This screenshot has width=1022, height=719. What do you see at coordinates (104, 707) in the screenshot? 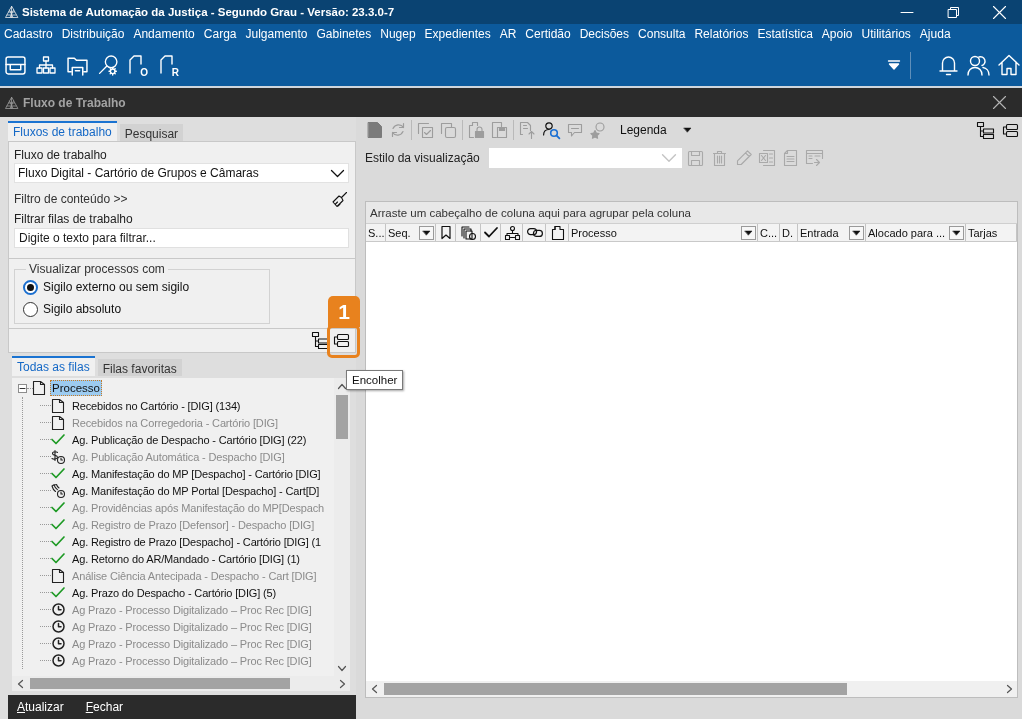
I see `action-button: Fechar` at bounding box center [104, 707].